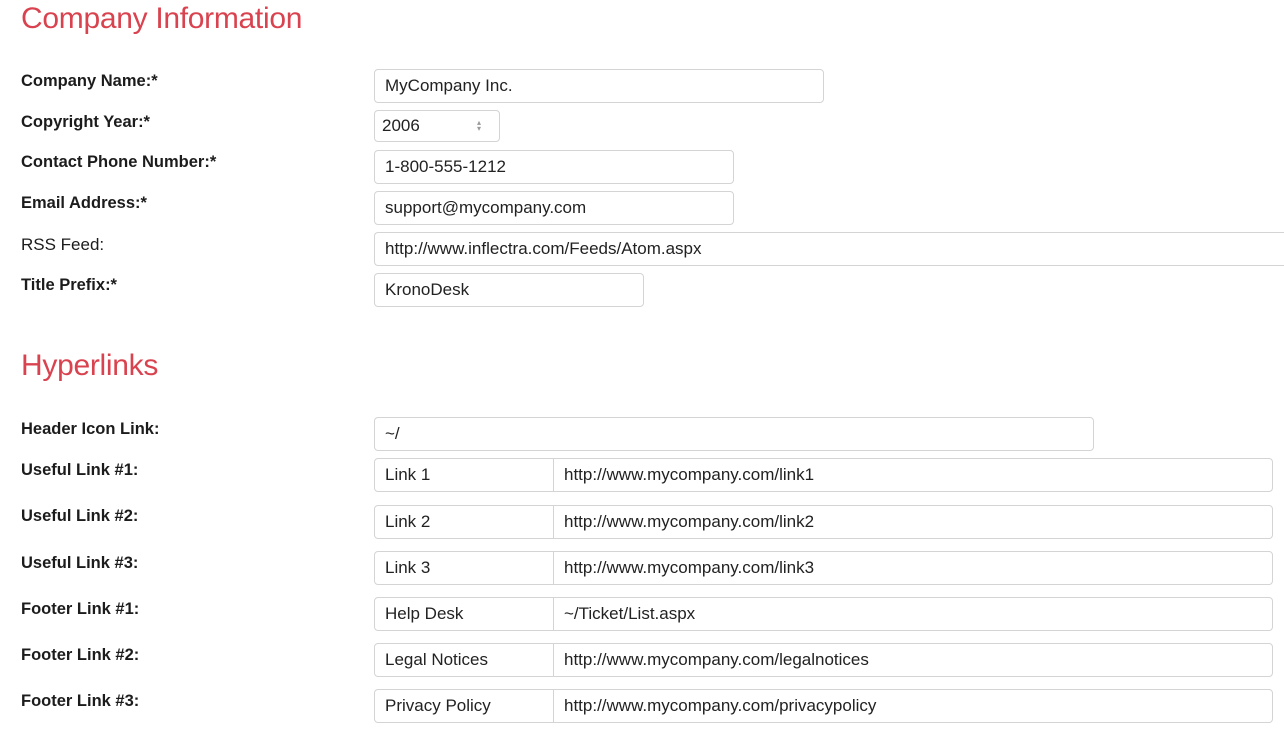 This screenshot has width=1284, height=738. I want to click on header-icon-link-input: ~/, so click(734, 434).